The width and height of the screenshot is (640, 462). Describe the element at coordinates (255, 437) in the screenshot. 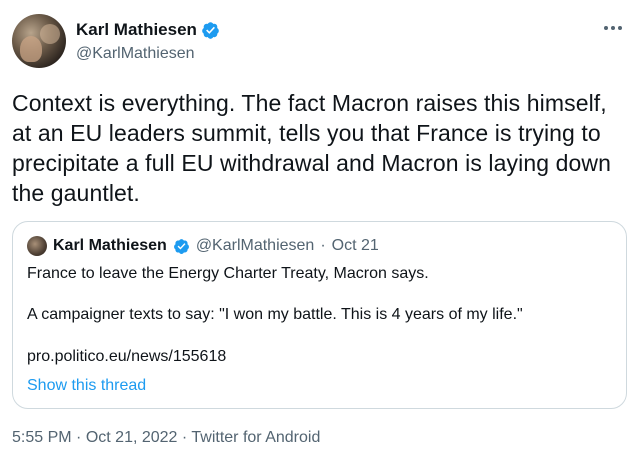

I see `tweet-source: Twitter for Android` at that location.